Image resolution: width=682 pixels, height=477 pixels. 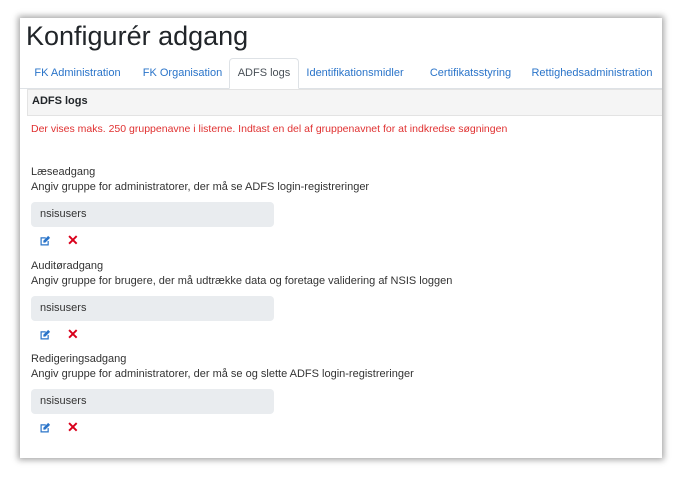 I want to click on group-label: Auditøradgang, so click(x=67, y=266).